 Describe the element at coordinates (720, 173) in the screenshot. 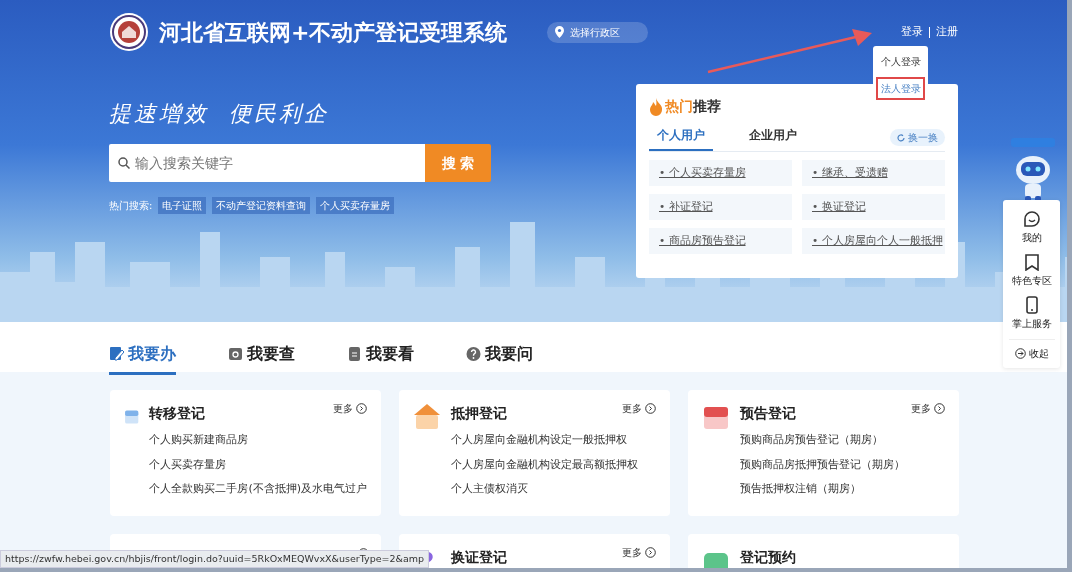

I see `recommend-item: • 个人买卖存量房` at that location.